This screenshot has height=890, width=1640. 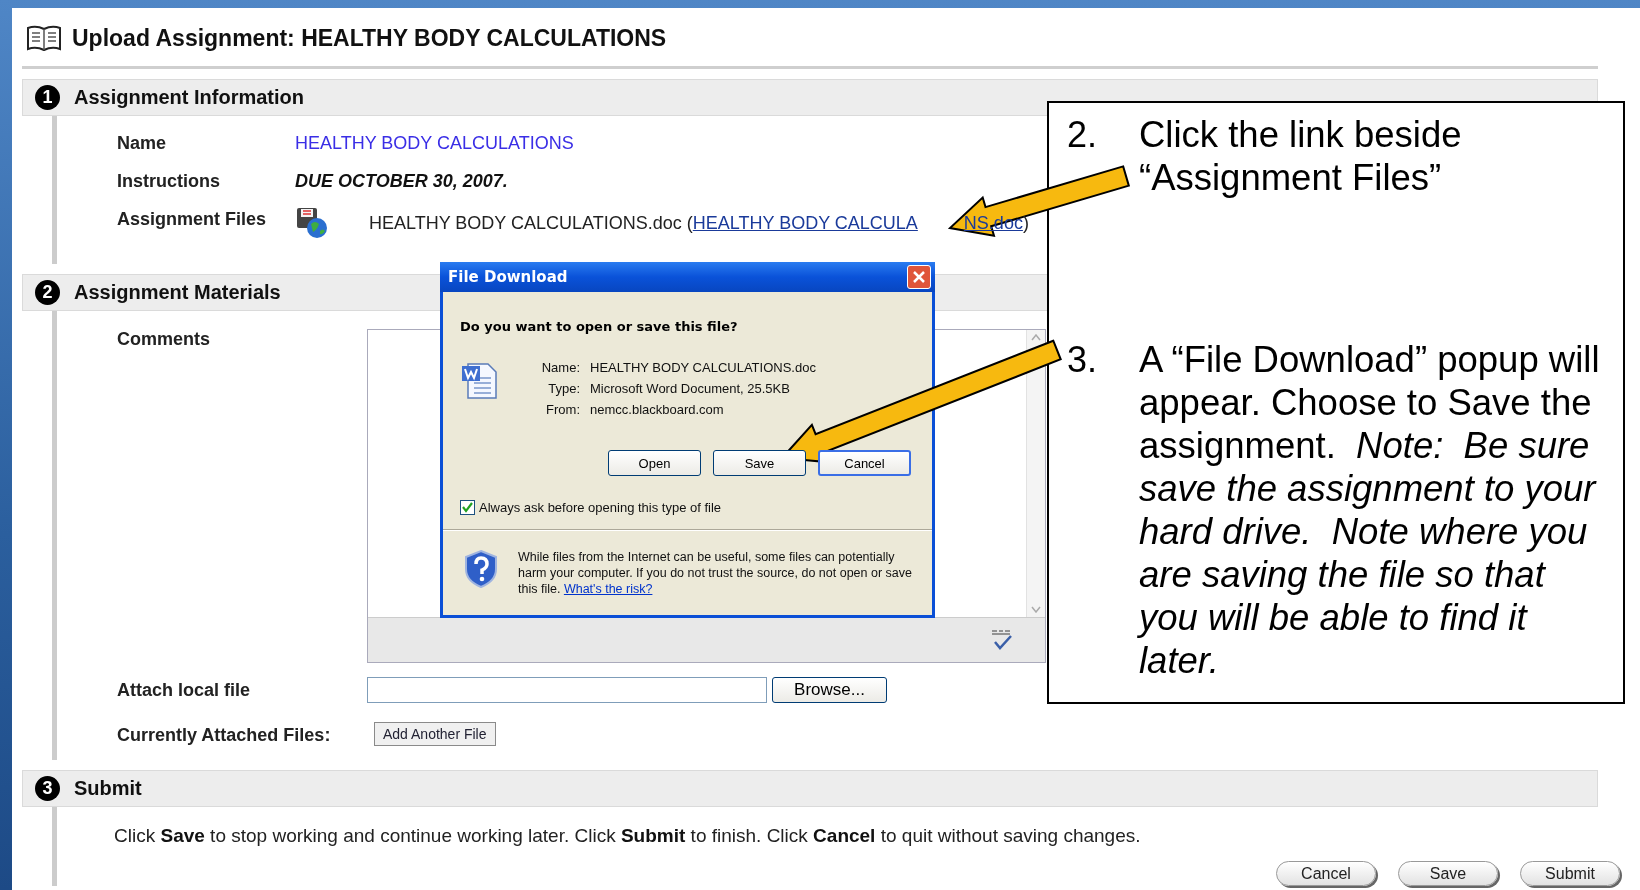 What do you see at coordinates (184, 690) in the screenshot?
I see `field-label: Attach local file` at bounding box center [184, 690].